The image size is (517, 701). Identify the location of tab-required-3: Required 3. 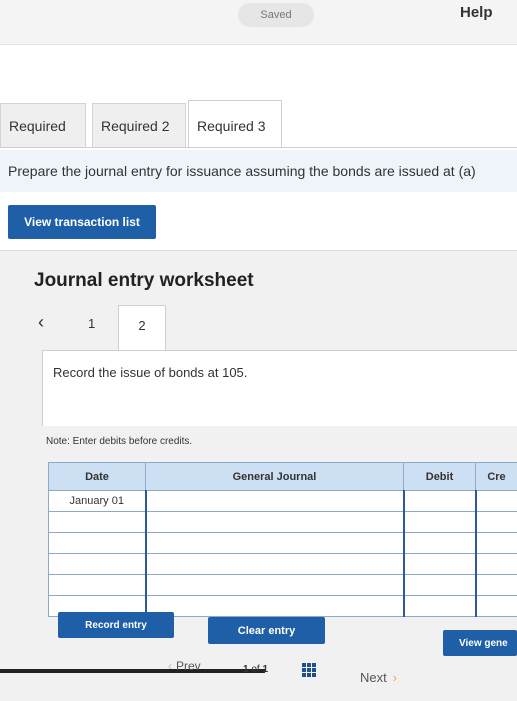
(235, 124).